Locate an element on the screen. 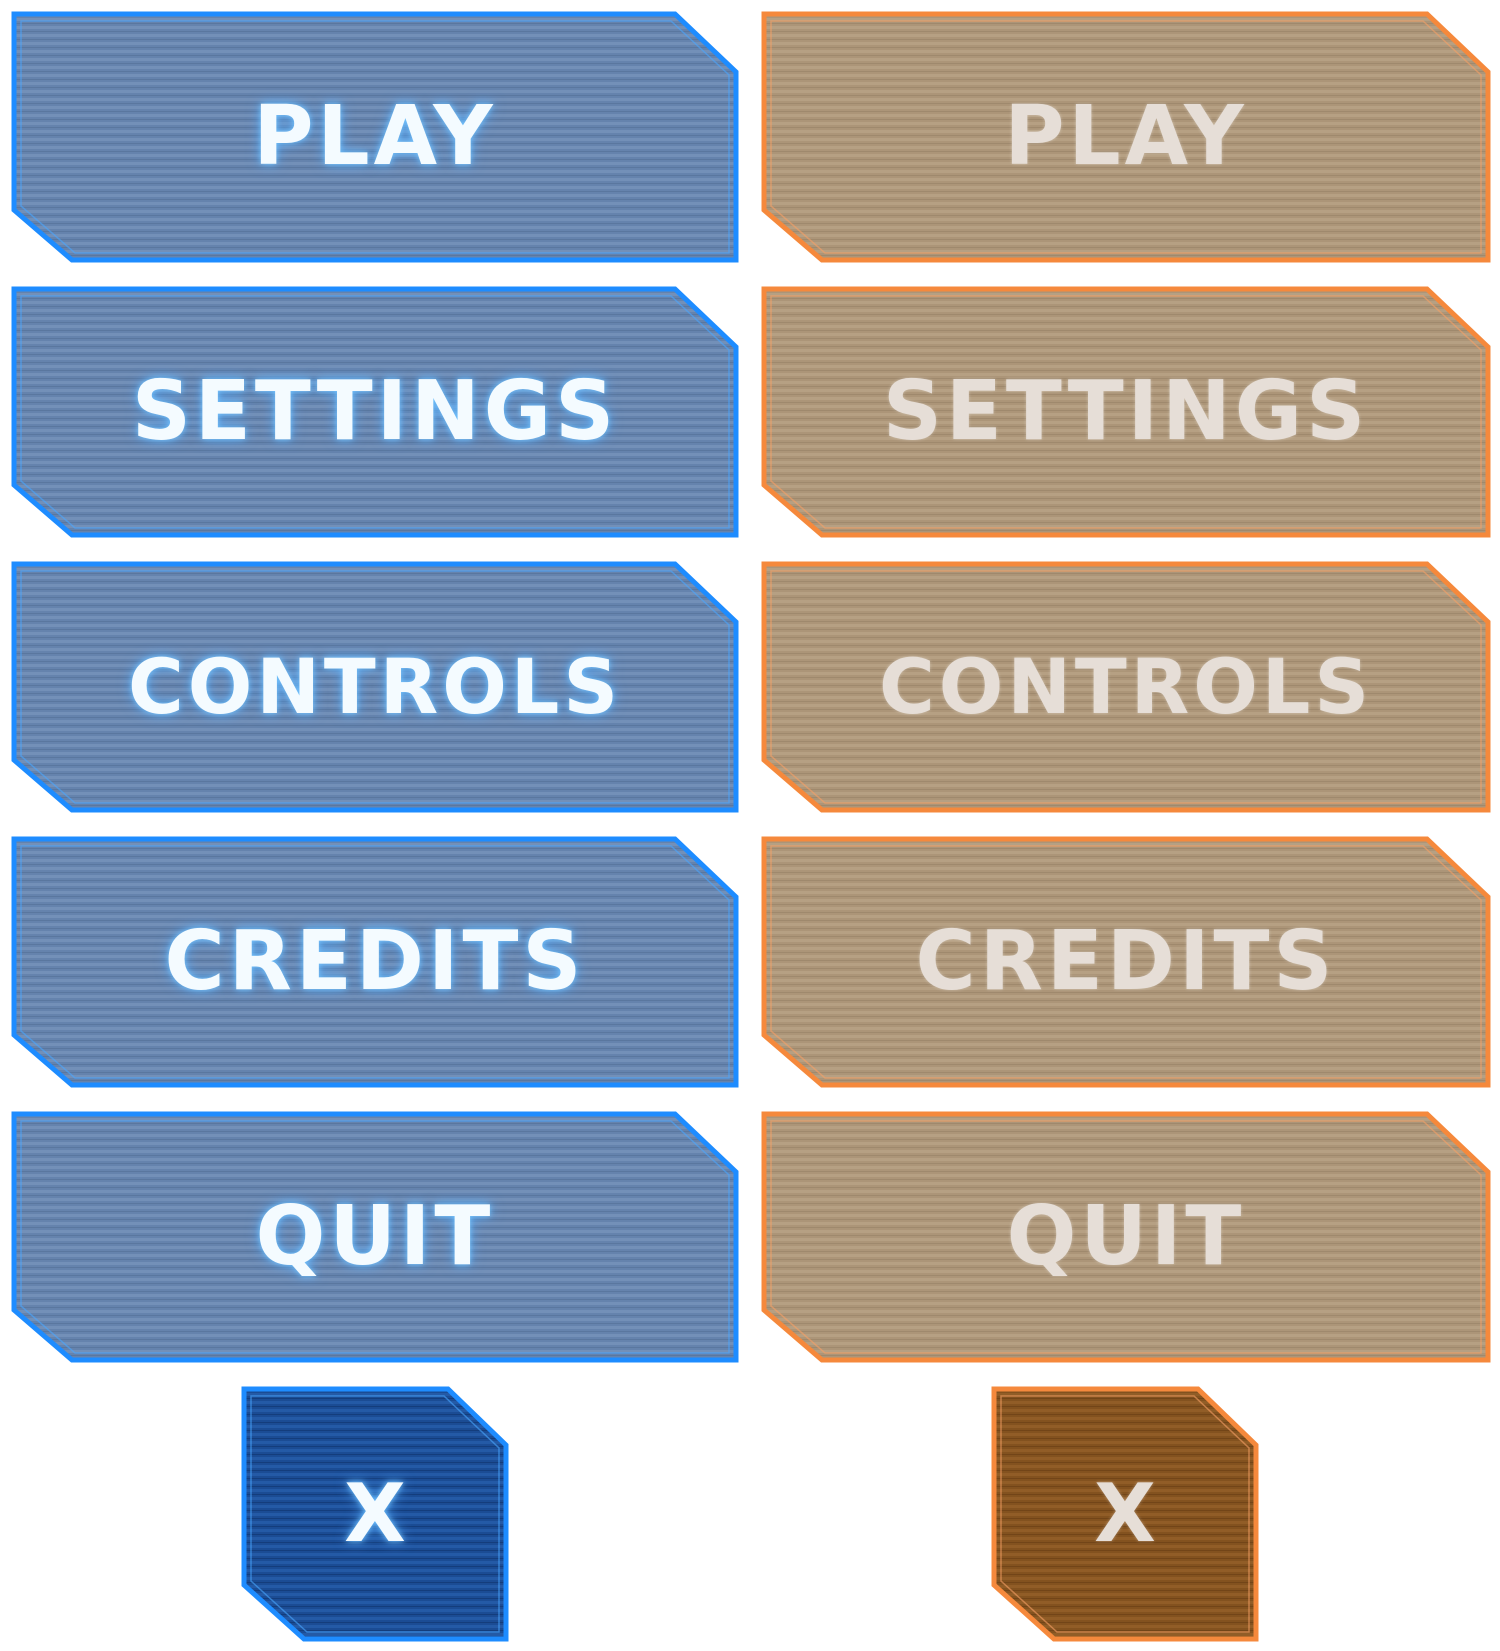  controls-button-orange: CONTROLS is located at coordinates (1126, 687).